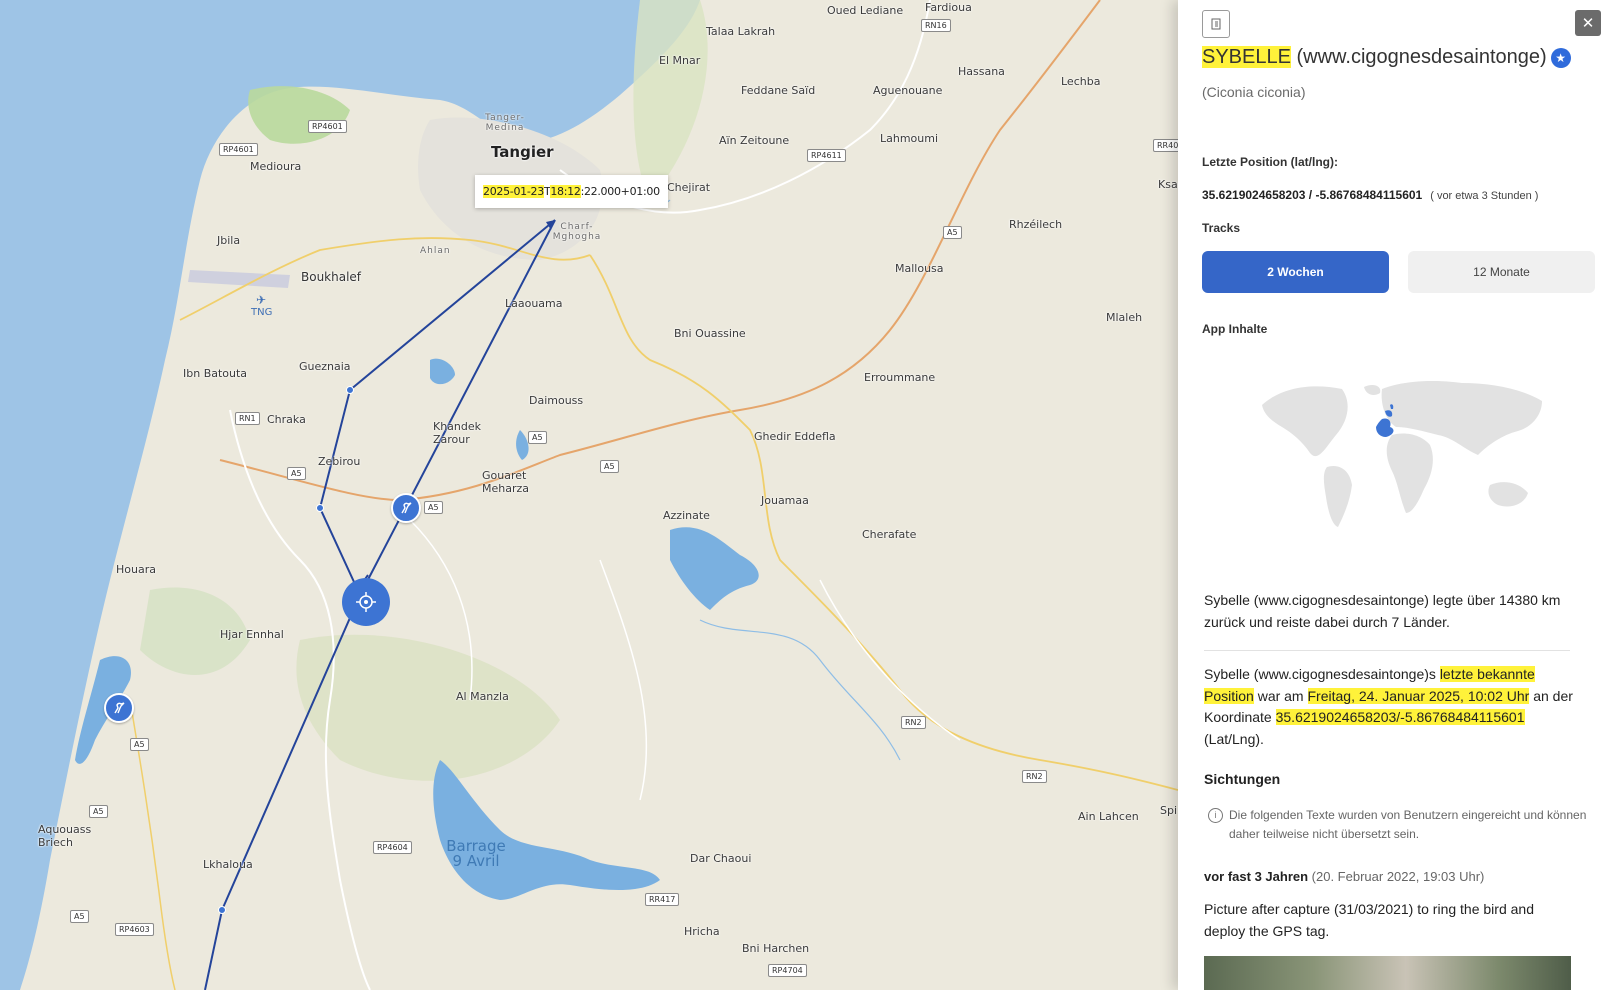 The image size is (1607, 990). What do you see at coordinates (689, 187) in the screenshot?
I see `place-label: Chejirat` at bounding box center [689, 187].